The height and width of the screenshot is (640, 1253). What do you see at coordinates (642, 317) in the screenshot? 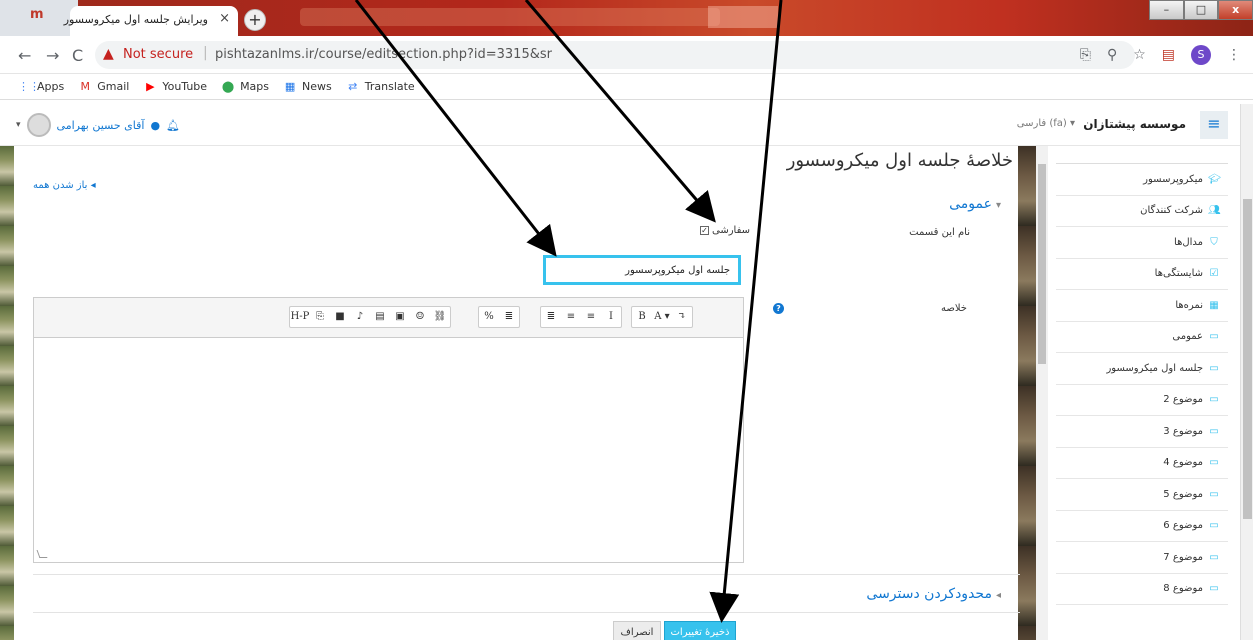
I see `toolbar-button: B` at bounding box center [642, 317].